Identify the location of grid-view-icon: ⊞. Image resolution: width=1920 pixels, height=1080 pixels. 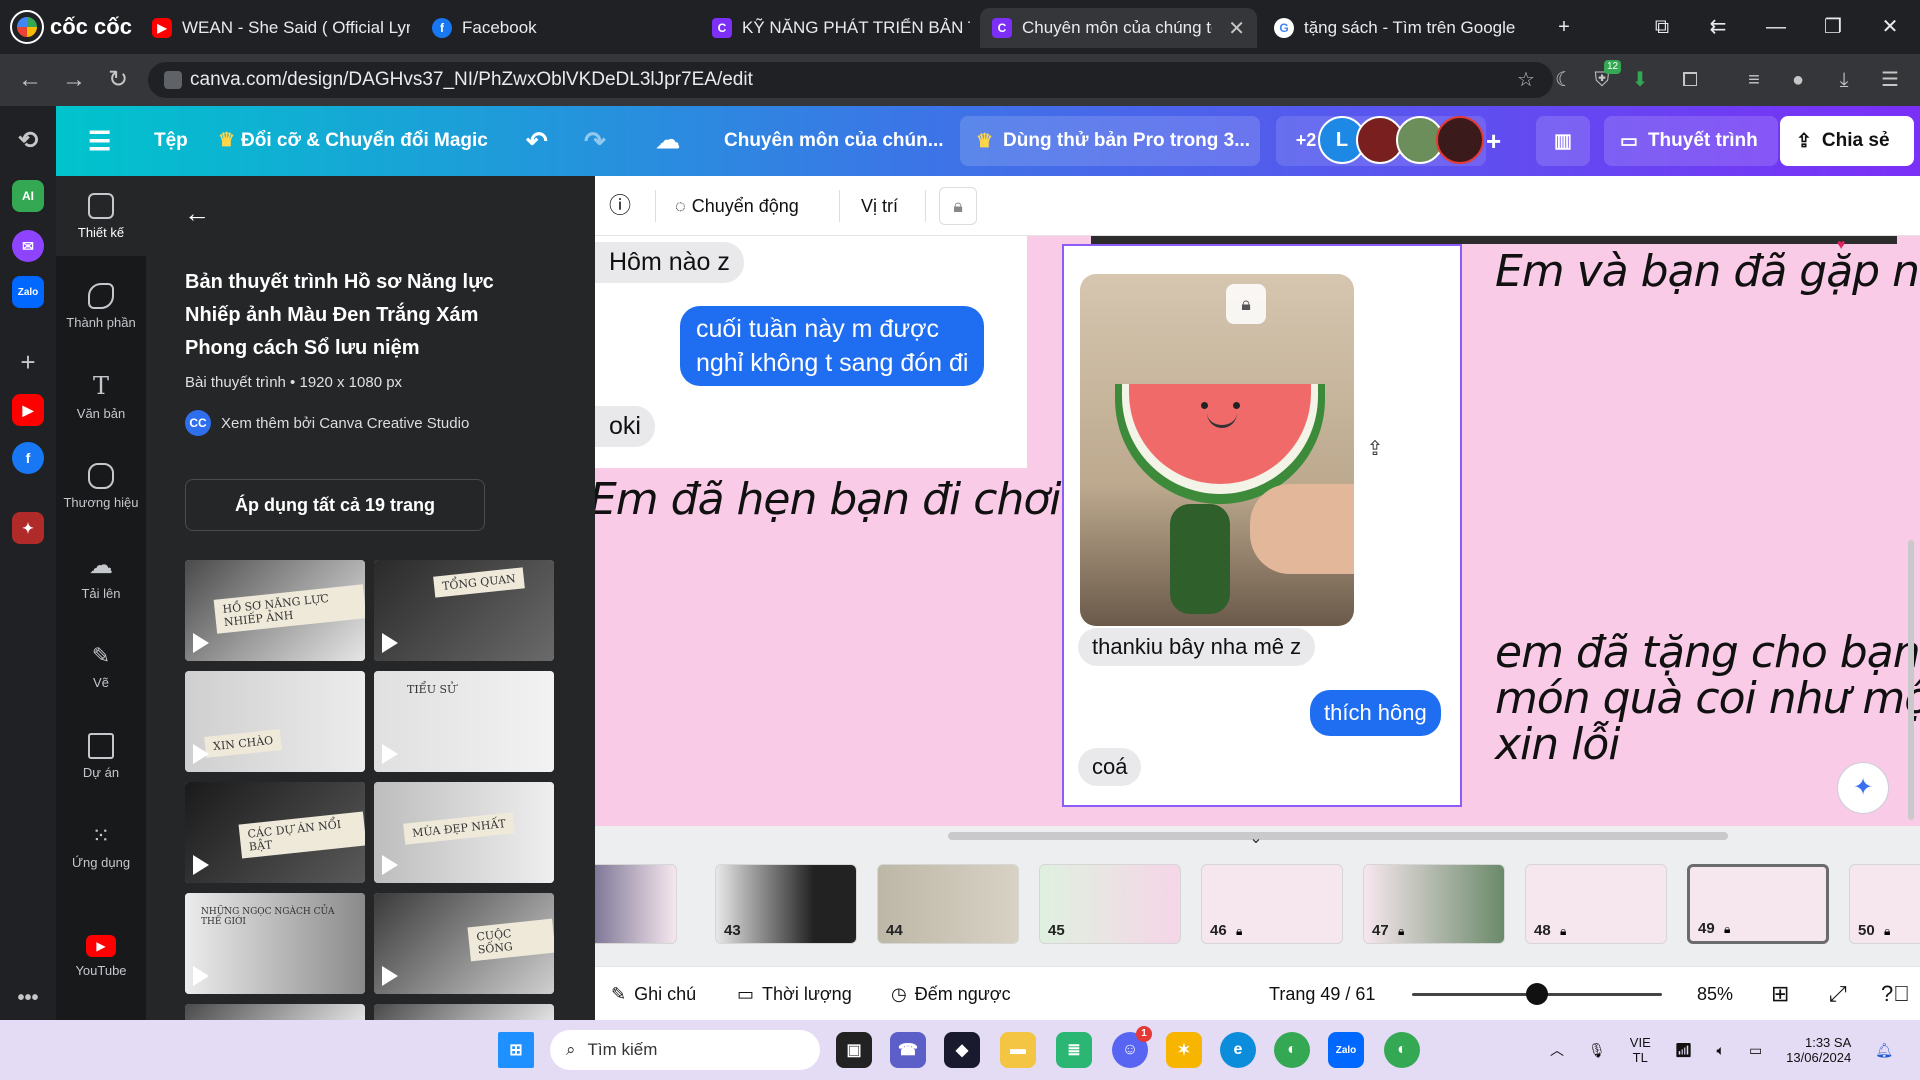
(1780, 994).